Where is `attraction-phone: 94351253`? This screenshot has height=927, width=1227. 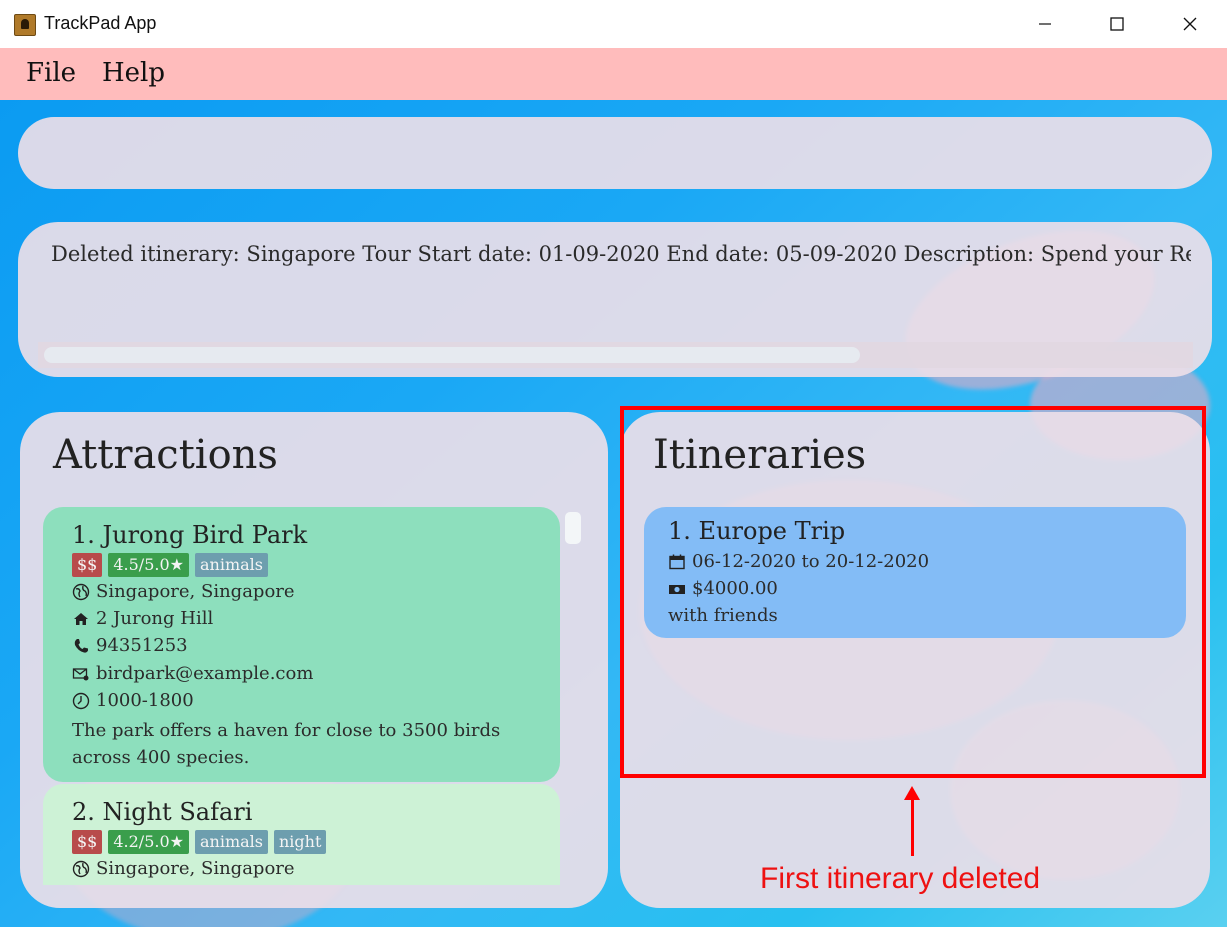 attraction-phone: 94351253 is located at coordinates (130, 645).